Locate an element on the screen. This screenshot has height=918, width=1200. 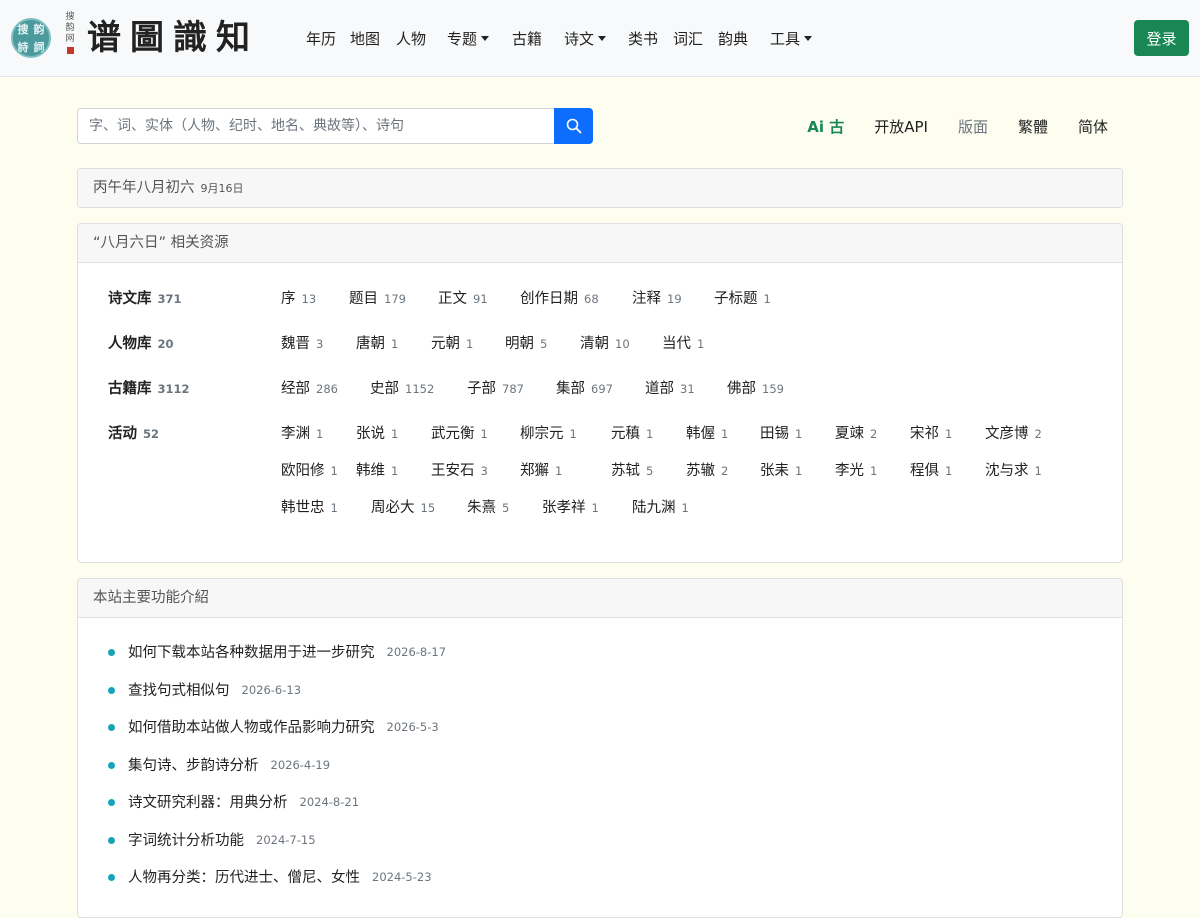
resource-item-link: 子标题 1 is located at coordinates (749, 298).